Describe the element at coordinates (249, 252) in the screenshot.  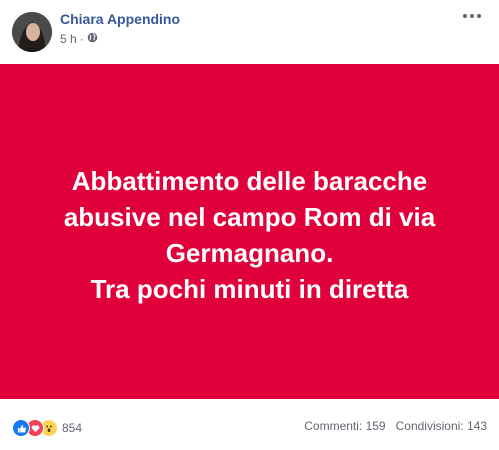
I see `banner-line: Germagnano.` at that location.